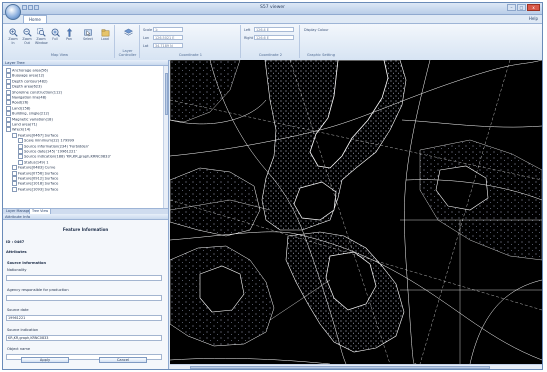 This screenshot has width=547, height=372. Describe the element at coordinates (27, 32) in the screenshot. I see `zoom-out-icon` at that location.